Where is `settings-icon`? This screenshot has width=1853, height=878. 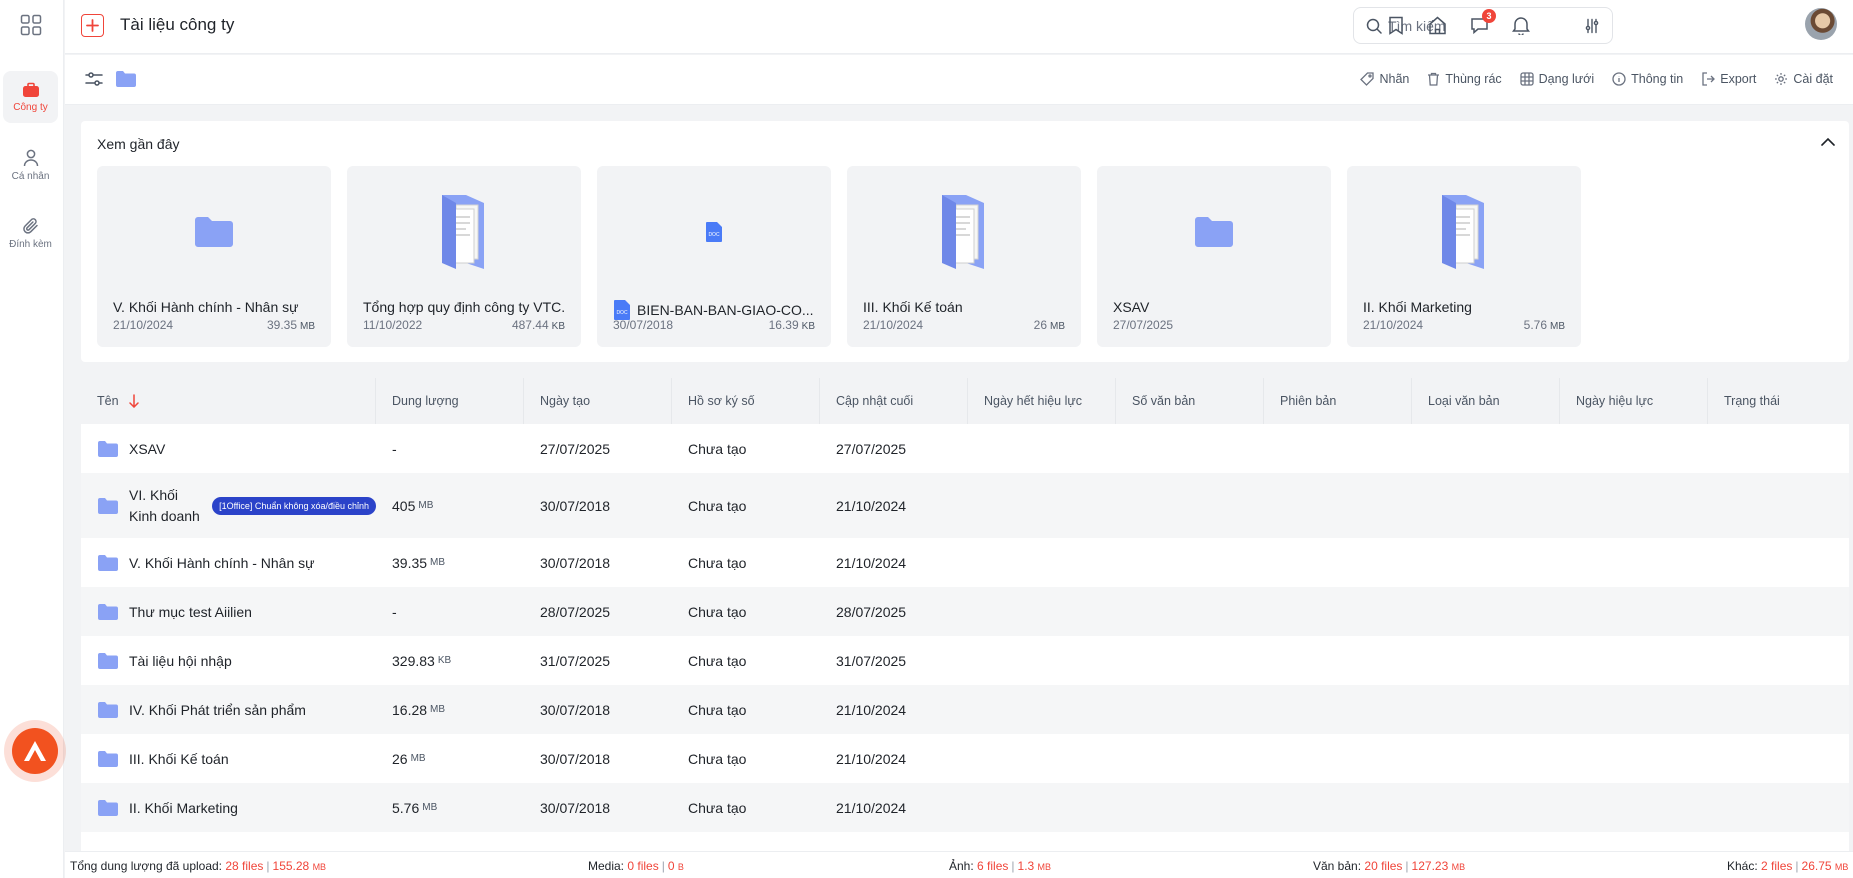
settings-icon is located at coordinates (1781, 79).